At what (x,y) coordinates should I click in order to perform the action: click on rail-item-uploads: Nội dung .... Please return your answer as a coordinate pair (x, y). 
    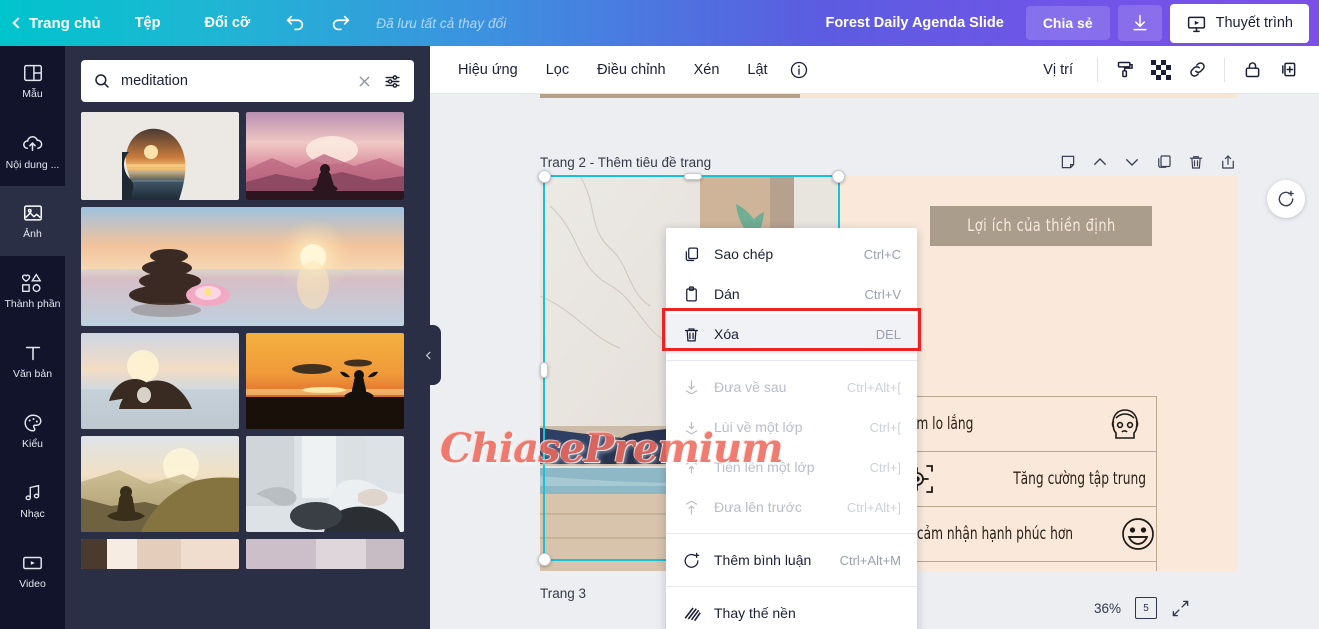
    Looking at the image, I should click on (32, 151).